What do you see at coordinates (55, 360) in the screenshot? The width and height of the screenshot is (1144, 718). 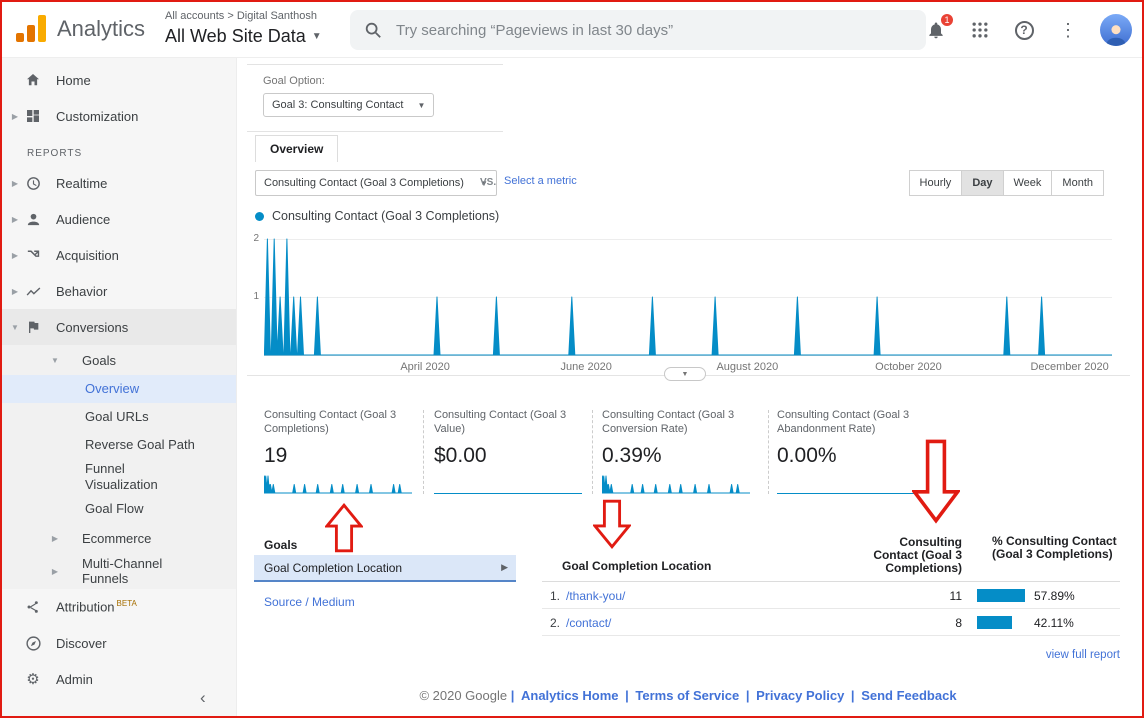 I see `collapse-icon: ▼` at bounding box center [55, 360].